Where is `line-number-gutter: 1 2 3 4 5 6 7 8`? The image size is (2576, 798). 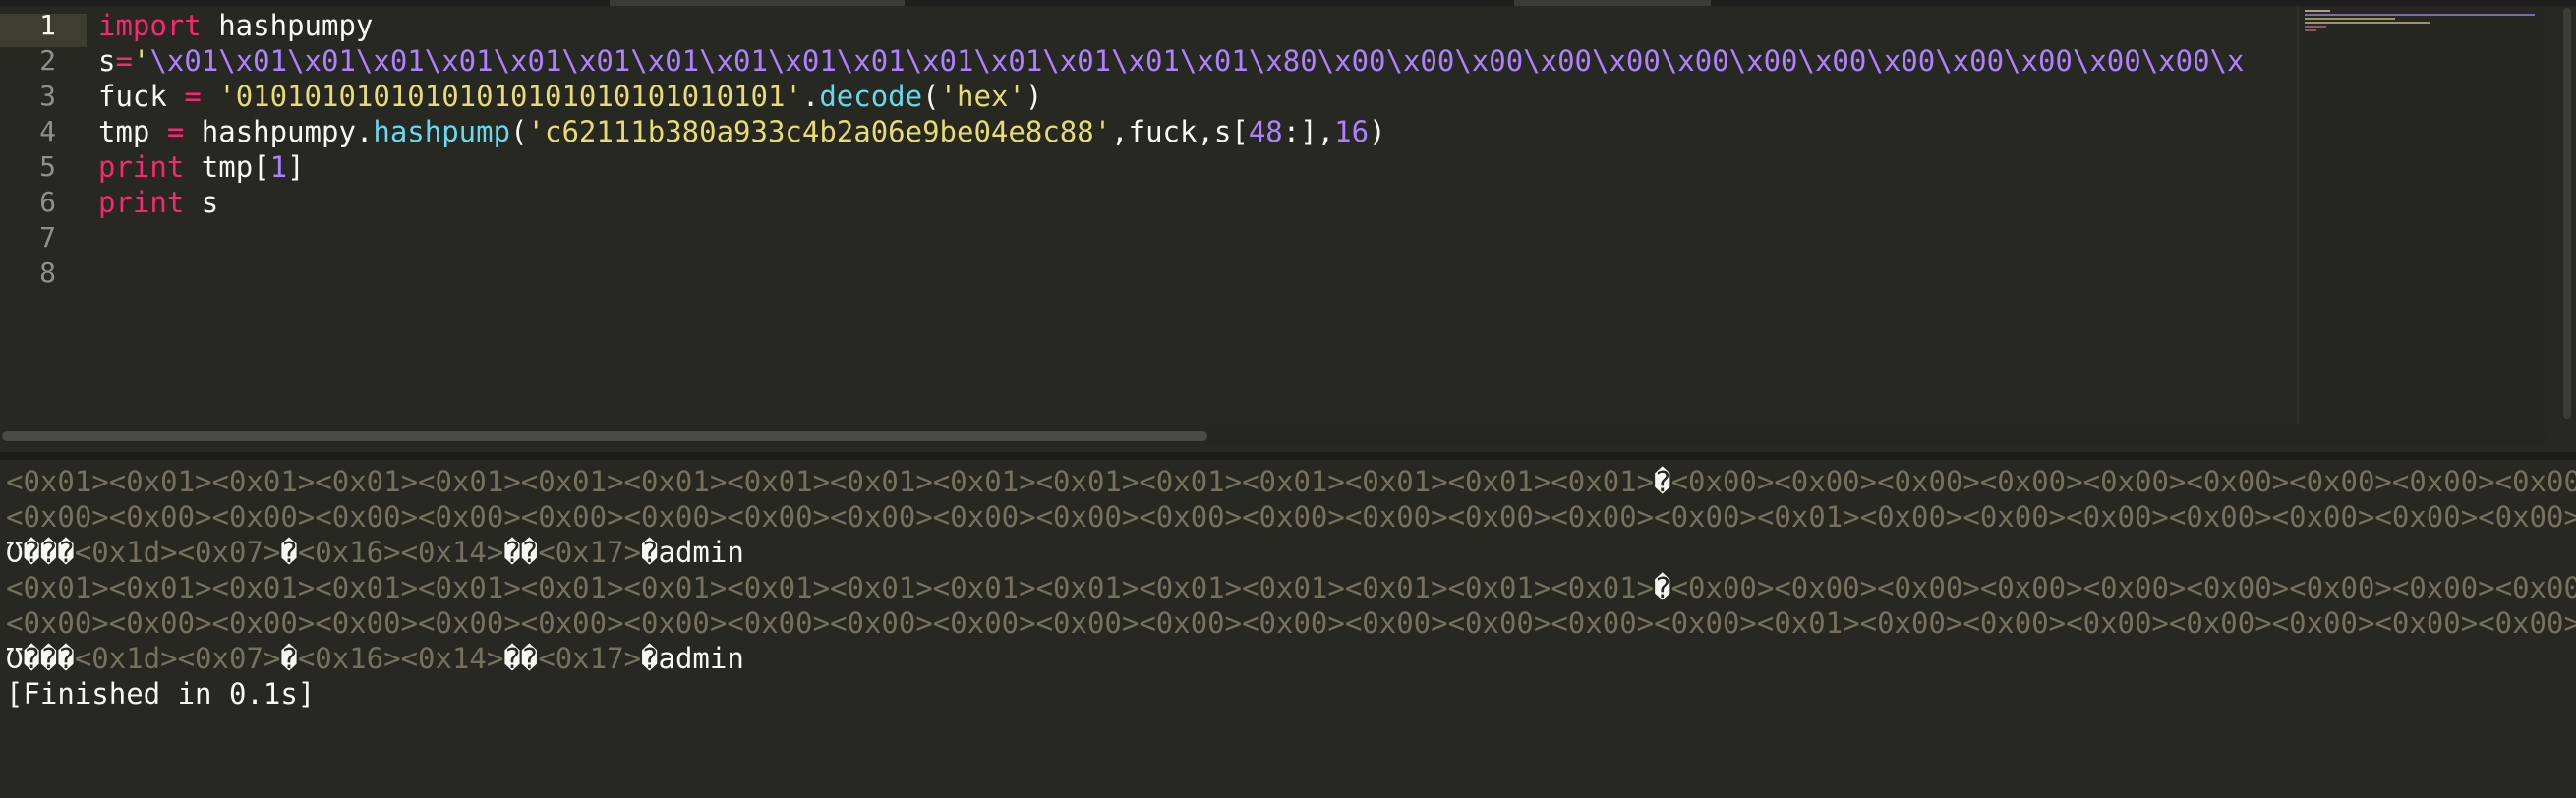
line-number-gutter: 1 2 3 4 5 6 7 8 is located at coordinates (43, 216).